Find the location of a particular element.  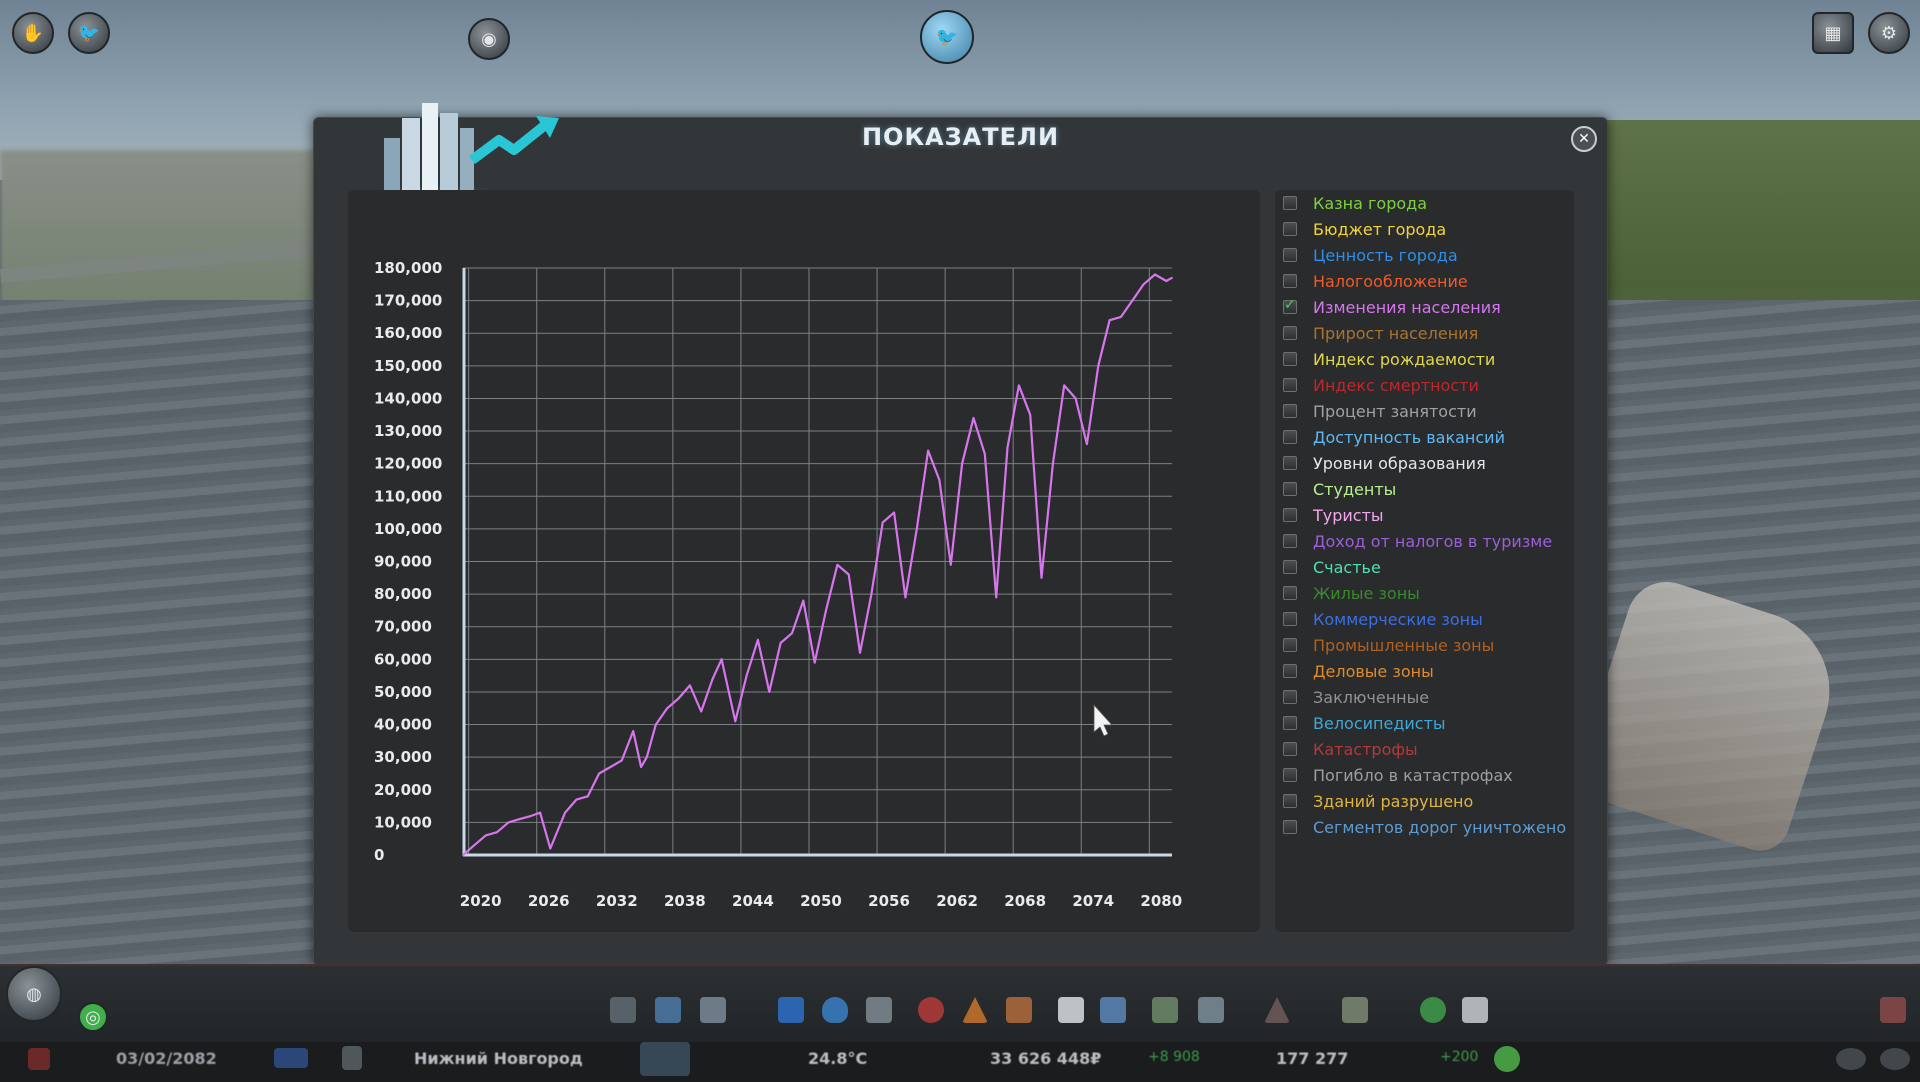

money-icon is located at coordinates (1433, 1010).